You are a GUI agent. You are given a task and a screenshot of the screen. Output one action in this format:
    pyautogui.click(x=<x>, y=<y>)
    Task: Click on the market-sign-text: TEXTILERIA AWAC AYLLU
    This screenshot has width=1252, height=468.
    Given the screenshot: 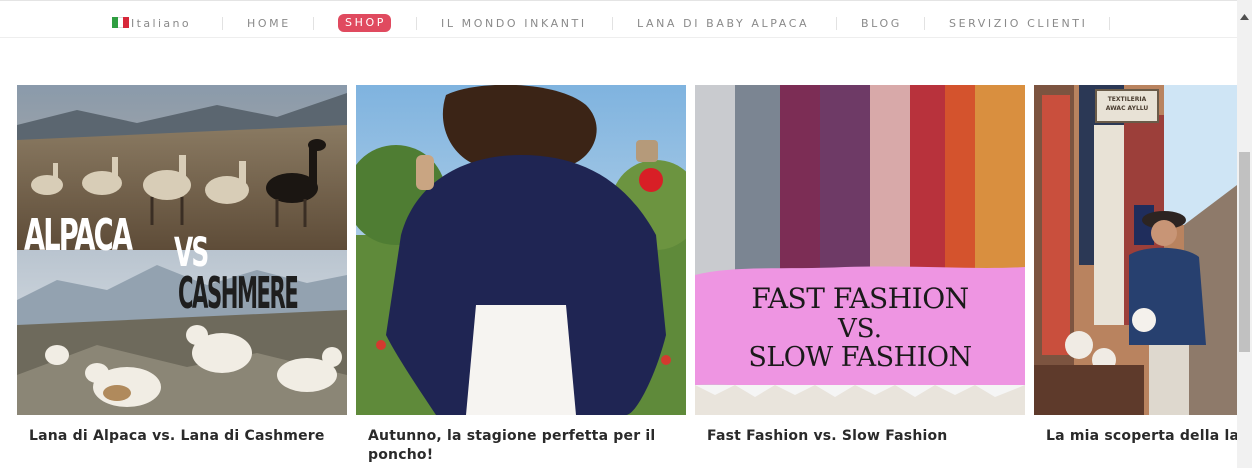 What is the action you would take?
    pyautogui.click(x=1127, y=104)
    